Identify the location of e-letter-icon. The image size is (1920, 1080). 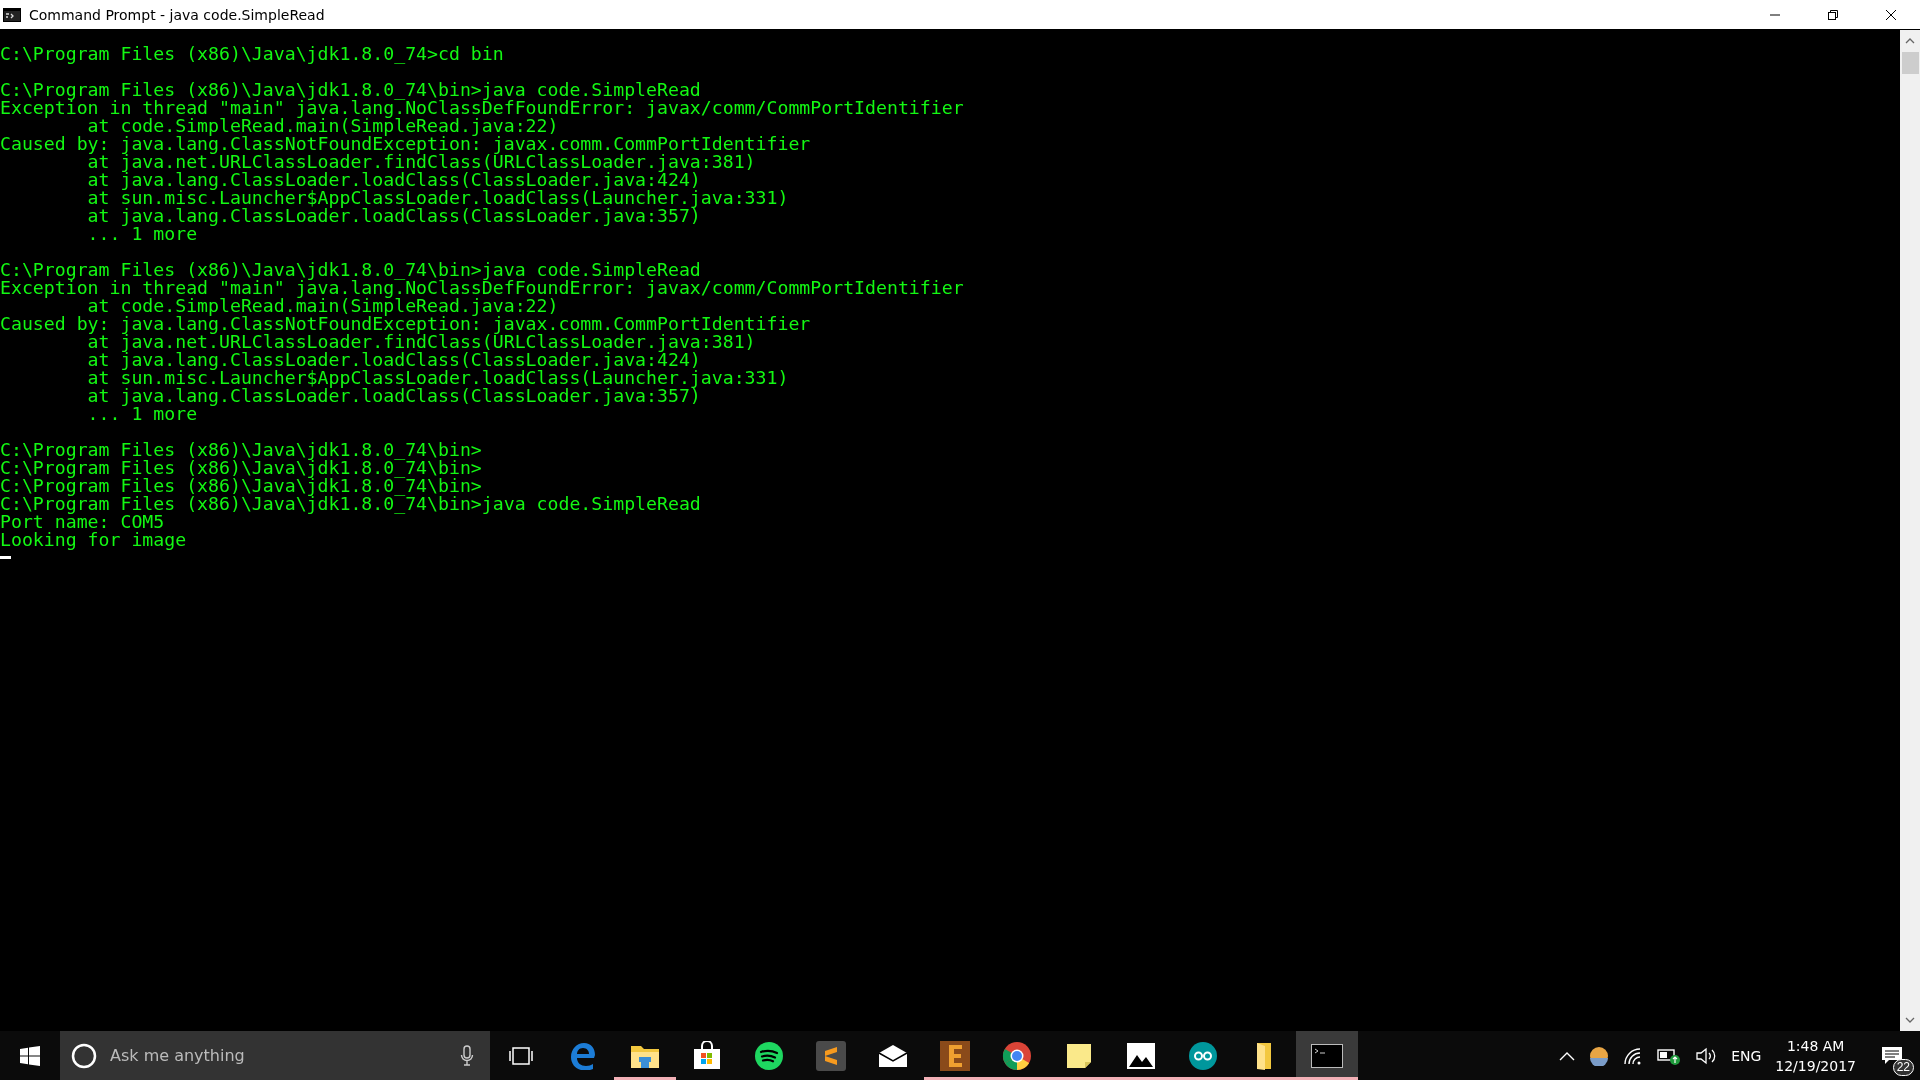
(955, 1055).